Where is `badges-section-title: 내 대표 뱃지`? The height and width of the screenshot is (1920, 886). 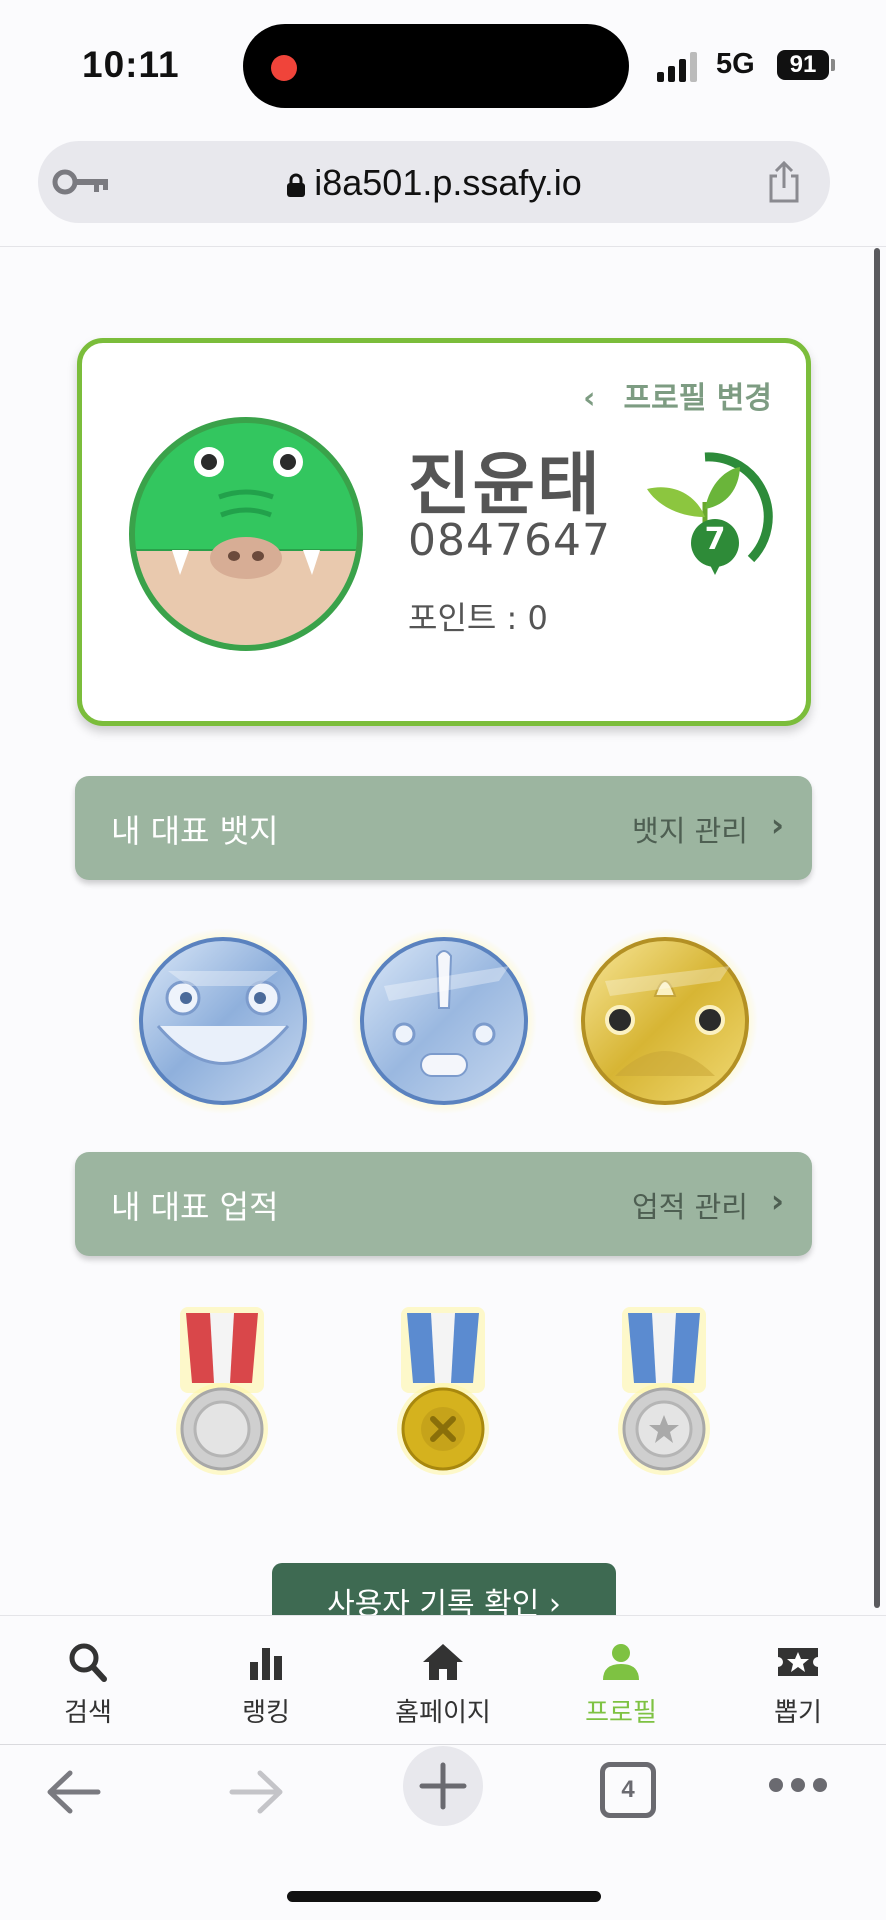
badges-section-title: 내 대표 뱃지 is located at coordinates (195, 831).